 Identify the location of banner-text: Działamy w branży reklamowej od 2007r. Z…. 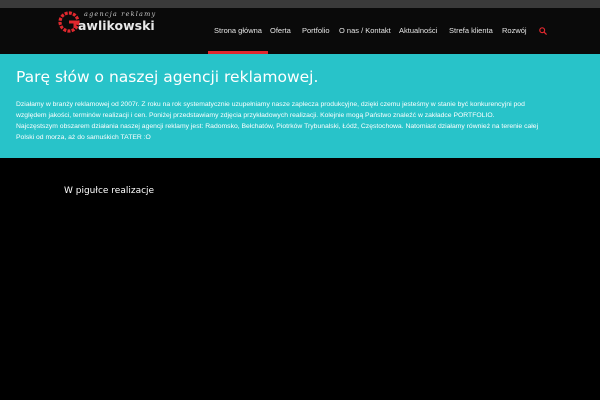
(306, 121).